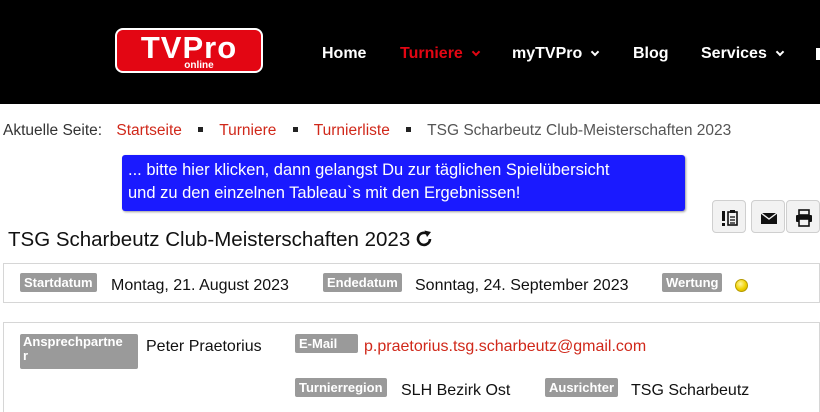 This screenshot has width=820, height=412. I want to click on breadcrumb-label: Aktuelle Seite:, so click(53, 130).